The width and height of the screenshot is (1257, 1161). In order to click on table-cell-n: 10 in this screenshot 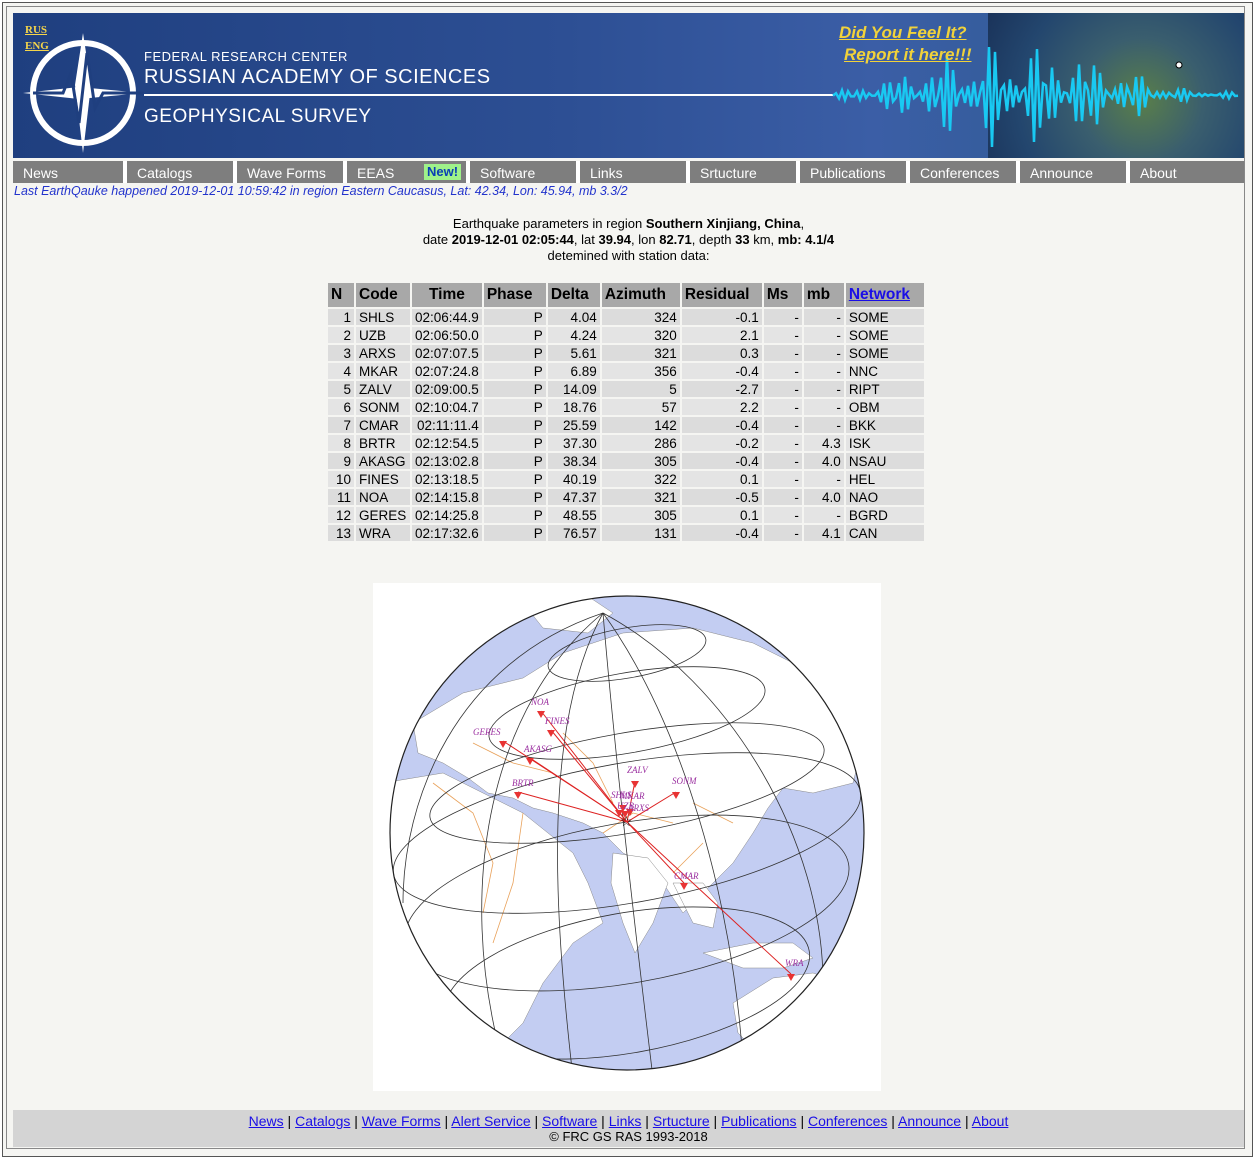, I will do `click(341, 479)`.